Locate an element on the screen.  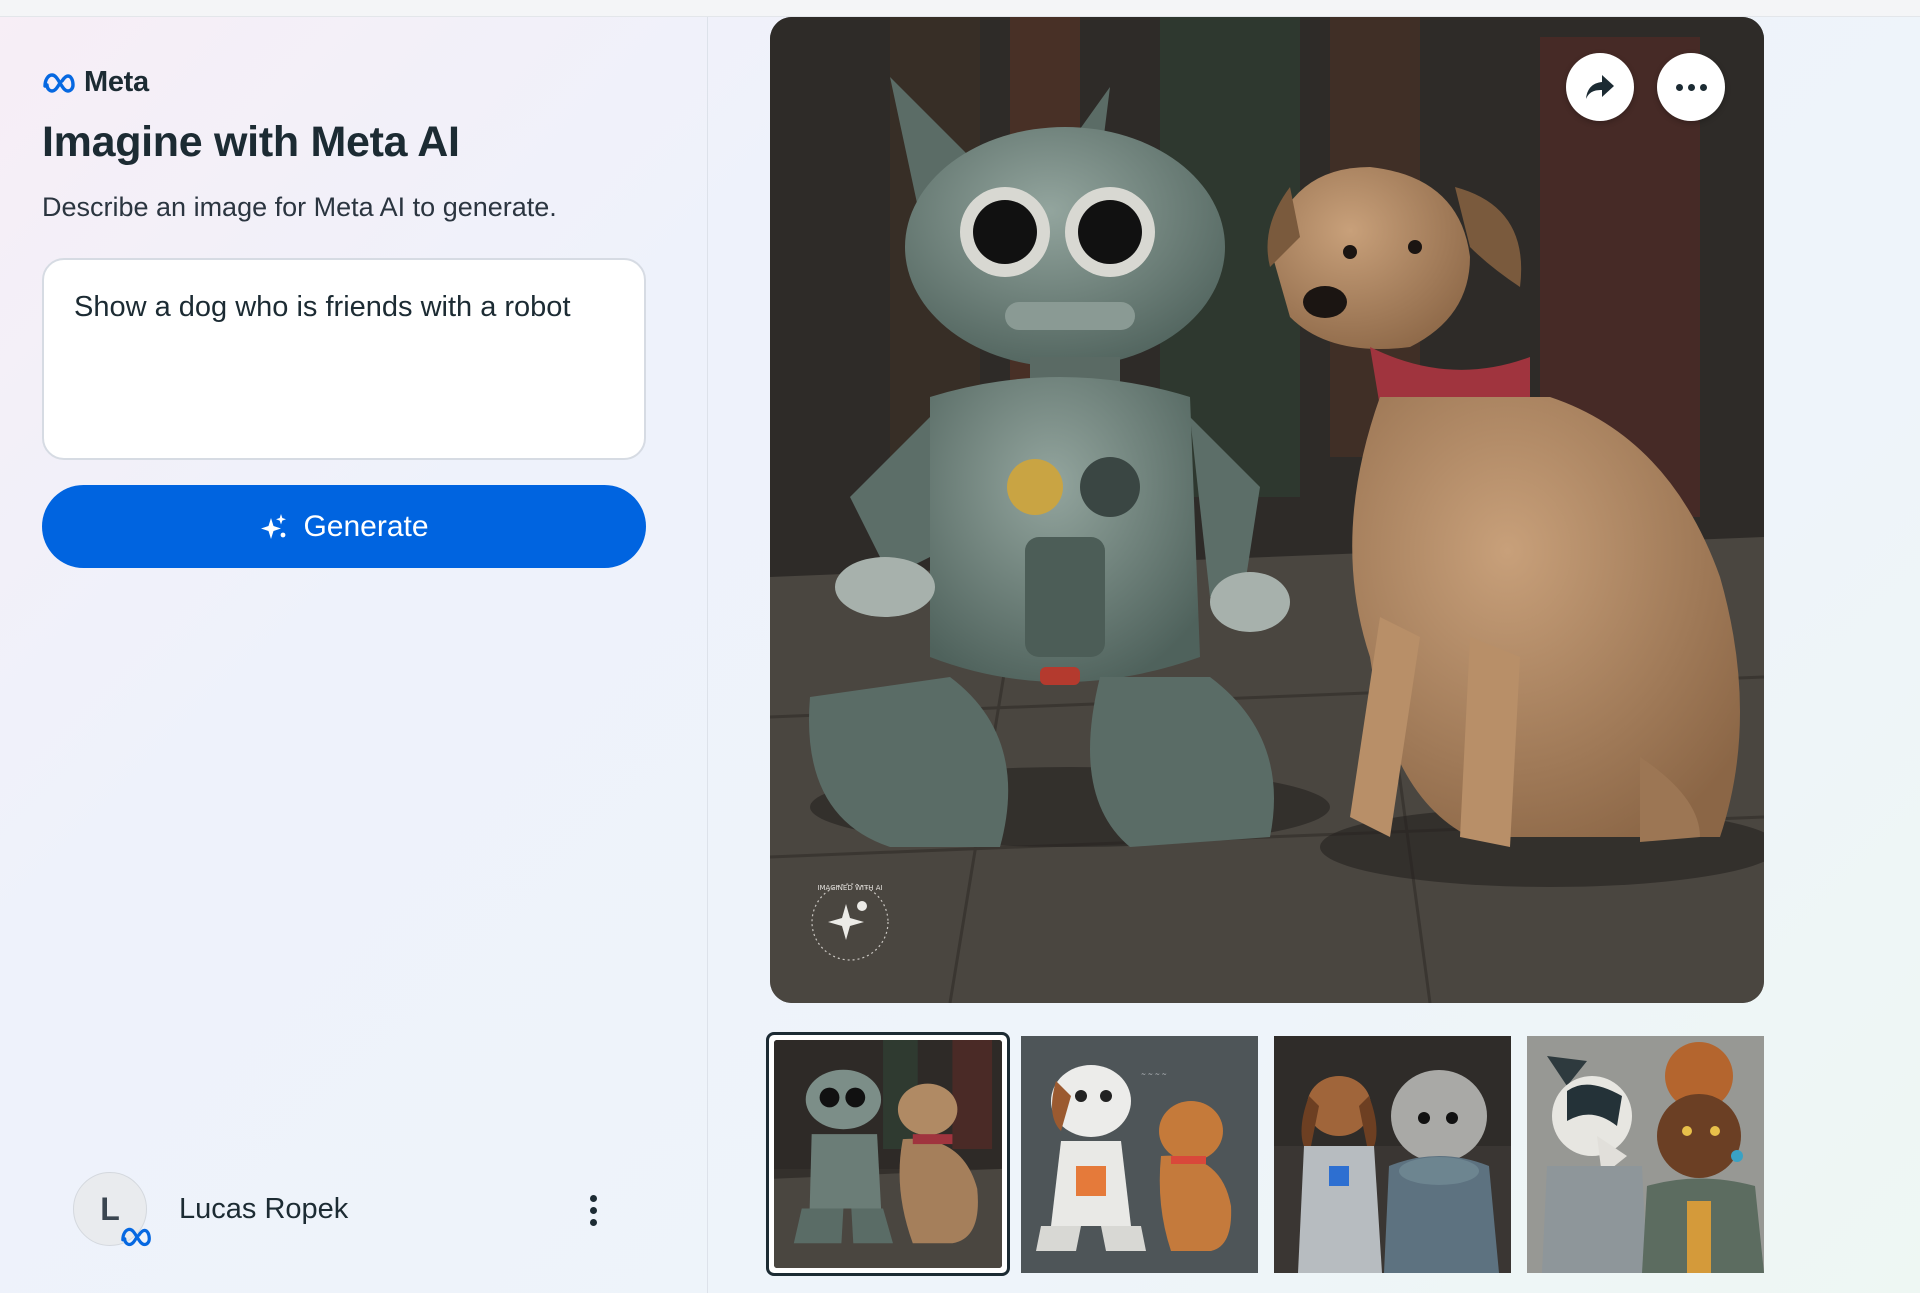
share-arrow-icon is located at coordinates (1600, 87).